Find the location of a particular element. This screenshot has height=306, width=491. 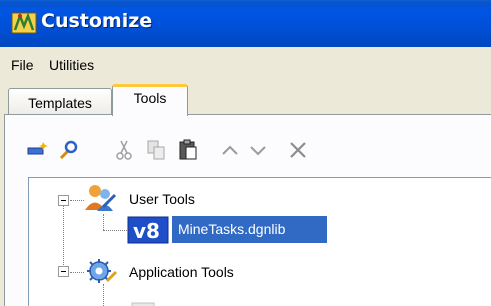

menu-file: File is located at coordinates (22, 65).